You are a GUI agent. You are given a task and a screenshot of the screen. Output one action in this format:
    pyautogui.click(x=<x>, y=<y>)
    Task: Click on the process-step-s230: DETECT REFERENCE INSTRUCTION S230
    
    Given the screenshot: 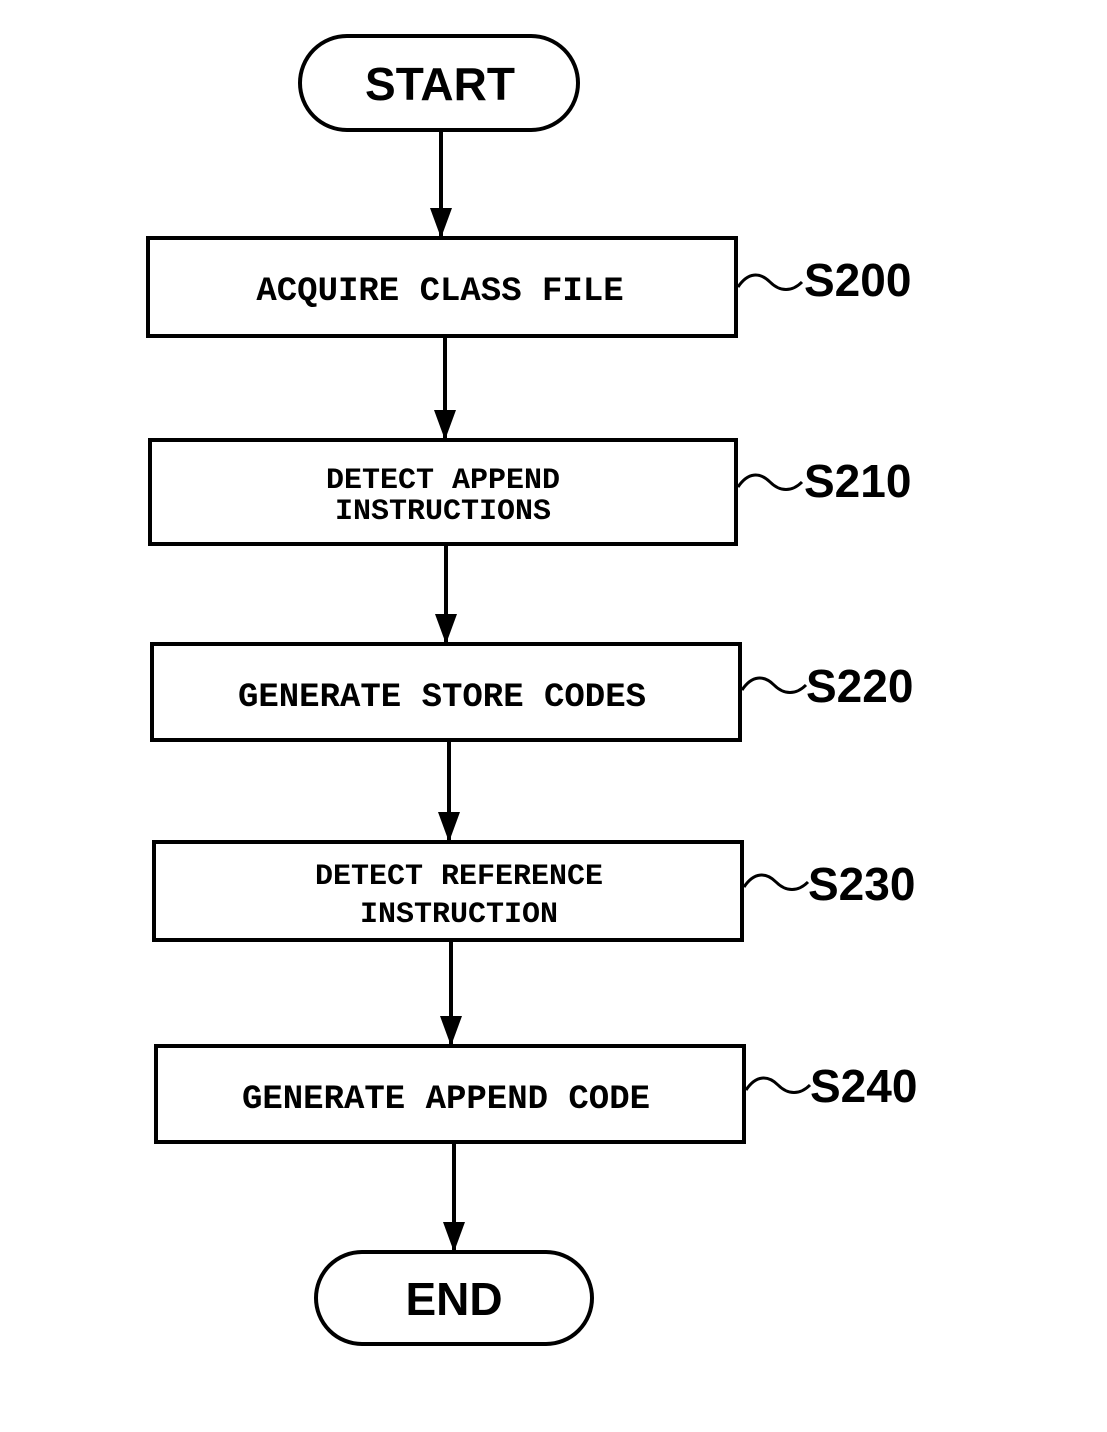 What is the action you would take?
    pyautogui.click(x=533, y=891)
    